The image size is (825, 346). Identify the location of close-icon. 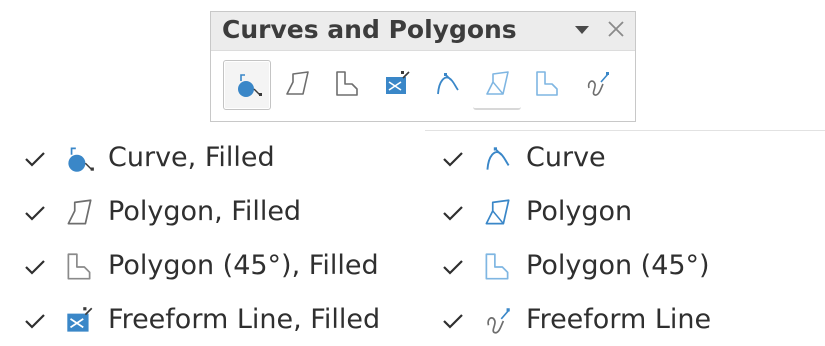
(616, 29).